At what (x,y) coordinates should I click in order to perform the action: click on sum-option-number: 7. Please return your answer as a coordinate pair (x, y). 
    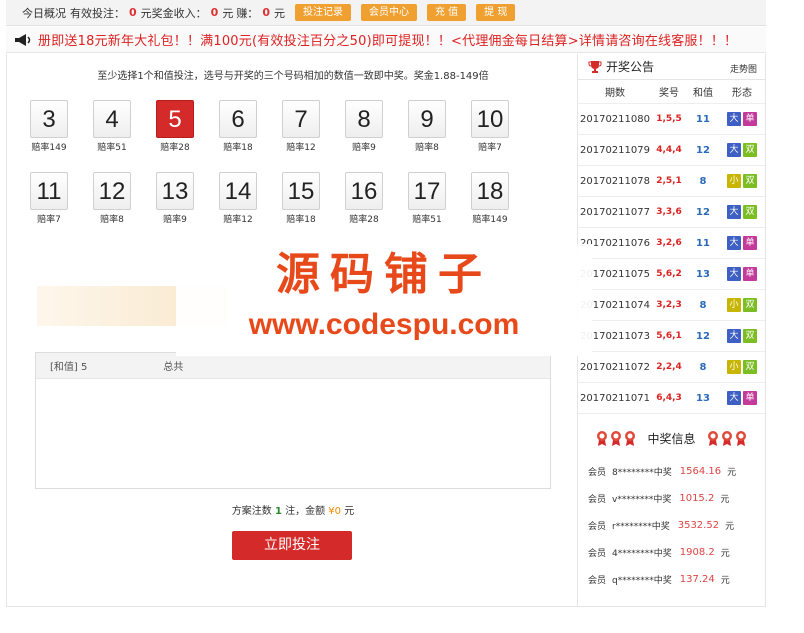
    Looking at the image, I should click on (301, 119).